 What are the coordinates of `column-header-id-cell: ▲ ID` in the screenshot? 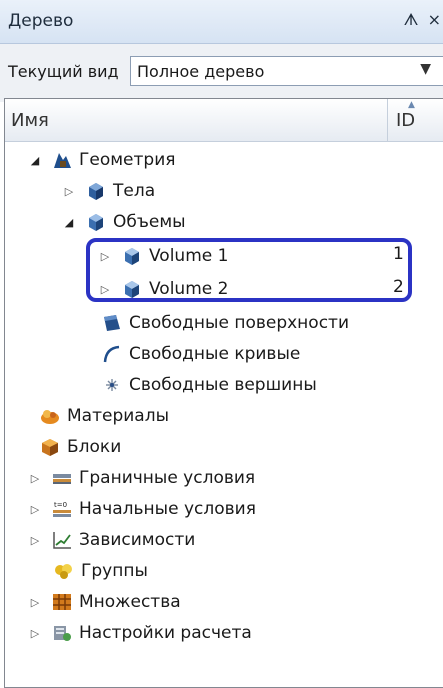 It's located at (415, 120).